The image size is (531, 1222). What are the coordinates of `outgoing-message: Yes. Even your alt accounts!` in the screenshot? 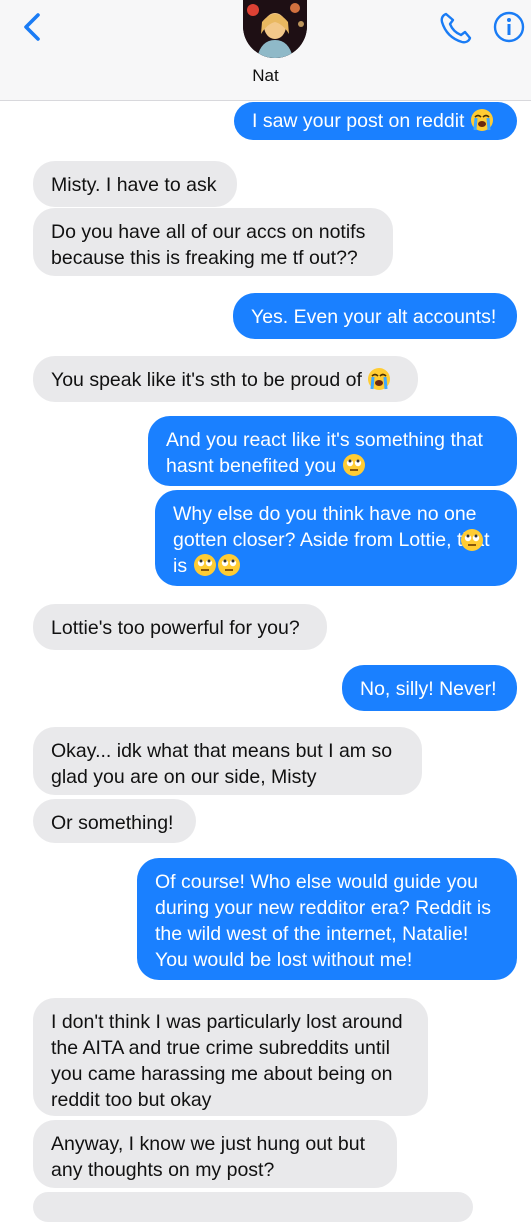 It's located at (375, 316).